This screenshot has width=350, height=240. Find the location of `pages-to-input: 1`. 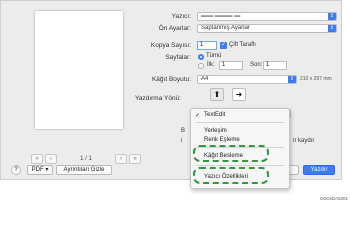

pages-to-input: 1 is located at coordinates (275, 65).